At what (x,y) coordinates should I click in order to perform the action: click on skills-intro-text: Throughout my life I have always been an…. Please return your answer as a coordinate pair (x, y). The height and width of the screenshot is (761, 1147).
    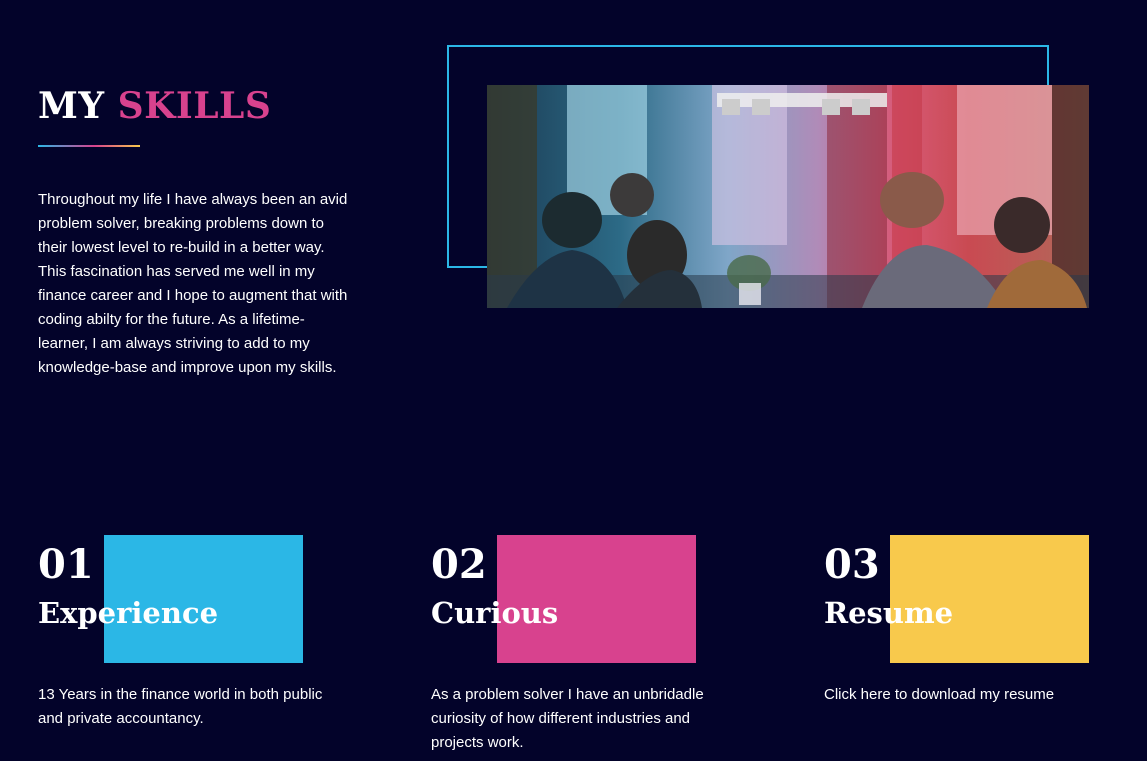
    Looking at the image, I should click on (193, 283).